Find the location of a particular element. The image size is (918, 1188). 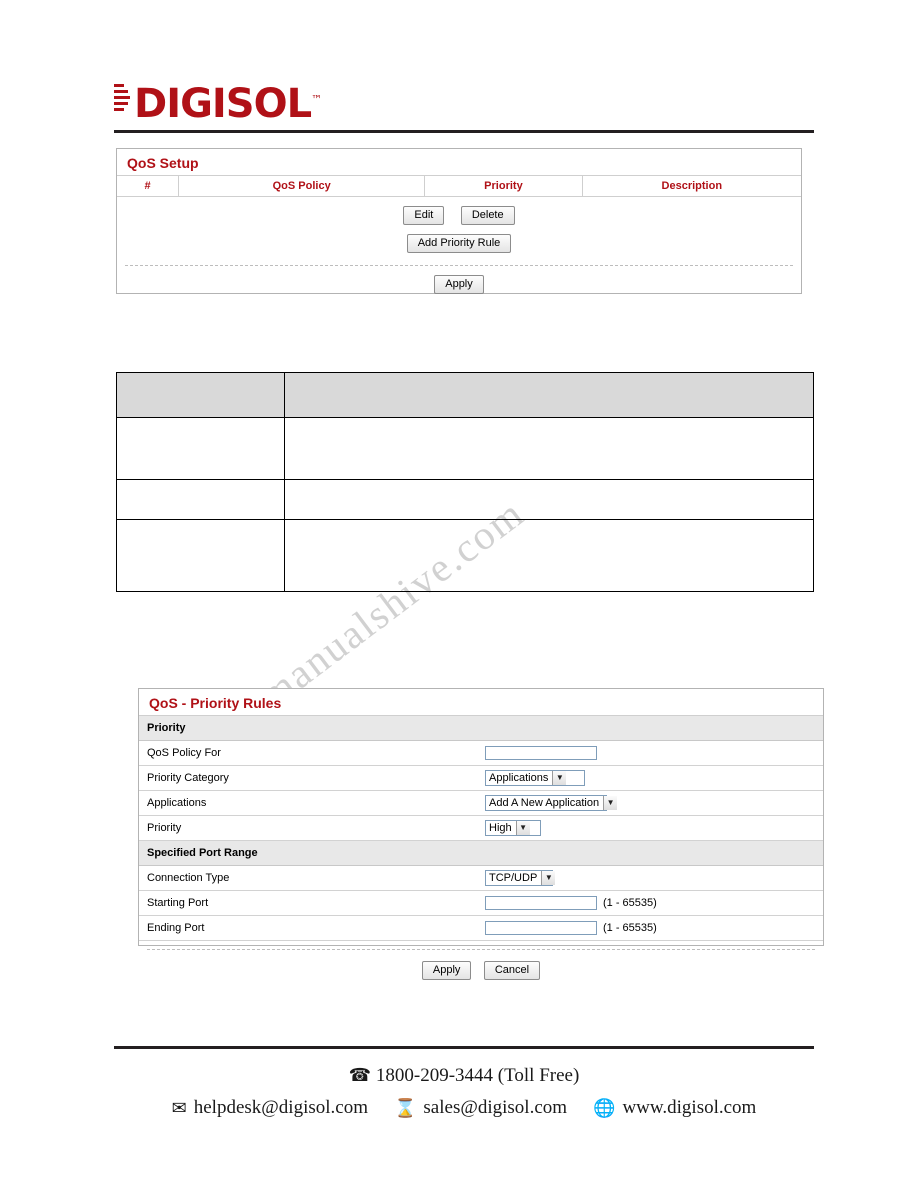

starting-port-input is located at coordinates (541, 903).